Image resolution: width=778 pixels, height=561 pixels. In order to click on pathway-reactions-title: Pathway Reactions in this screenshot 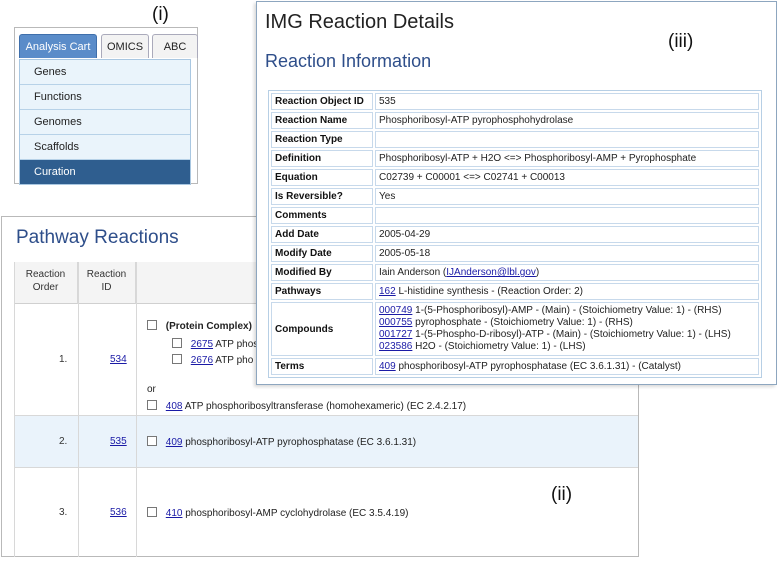, I will do `click(97, 237)`.